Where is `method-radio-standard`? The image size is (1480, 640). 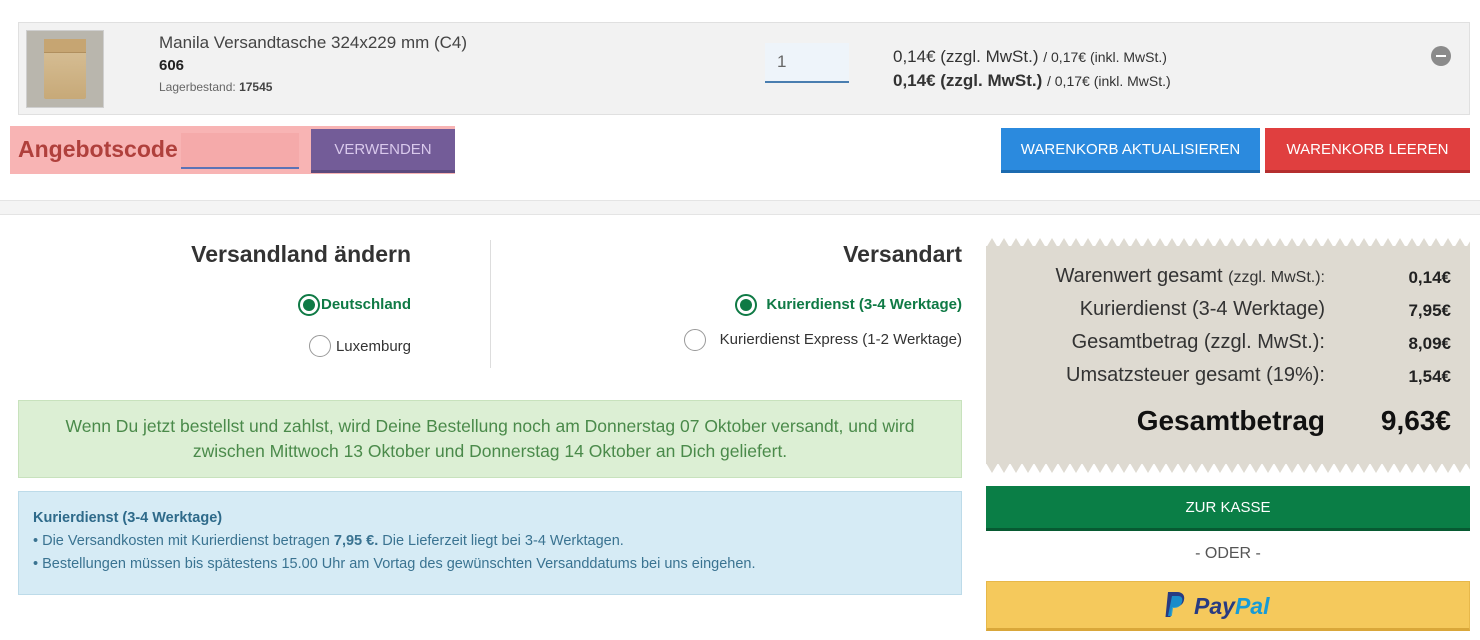 method-radio-standard is located at coordinates (746, 305).